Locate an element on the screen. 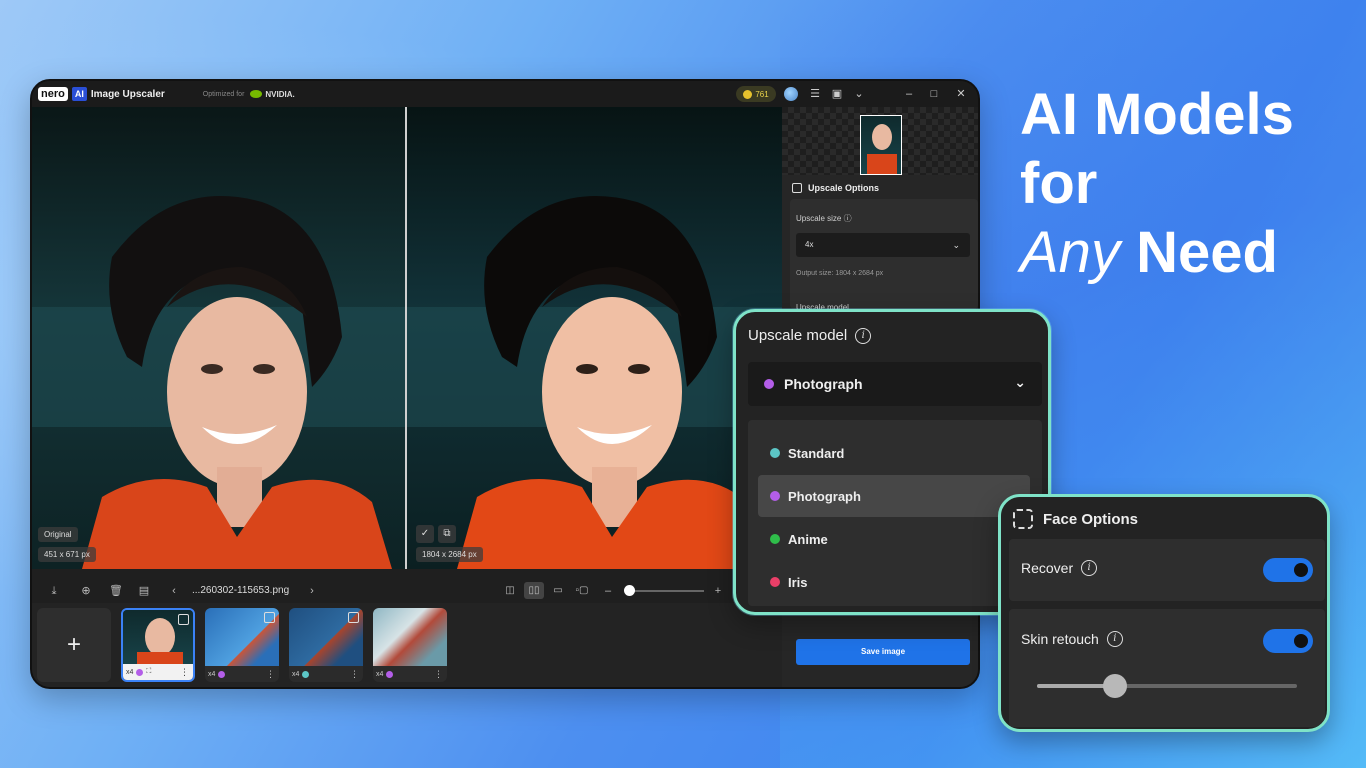 This screenshot has width=1366, height=768. preview-area is located at coordinates (880, 141).